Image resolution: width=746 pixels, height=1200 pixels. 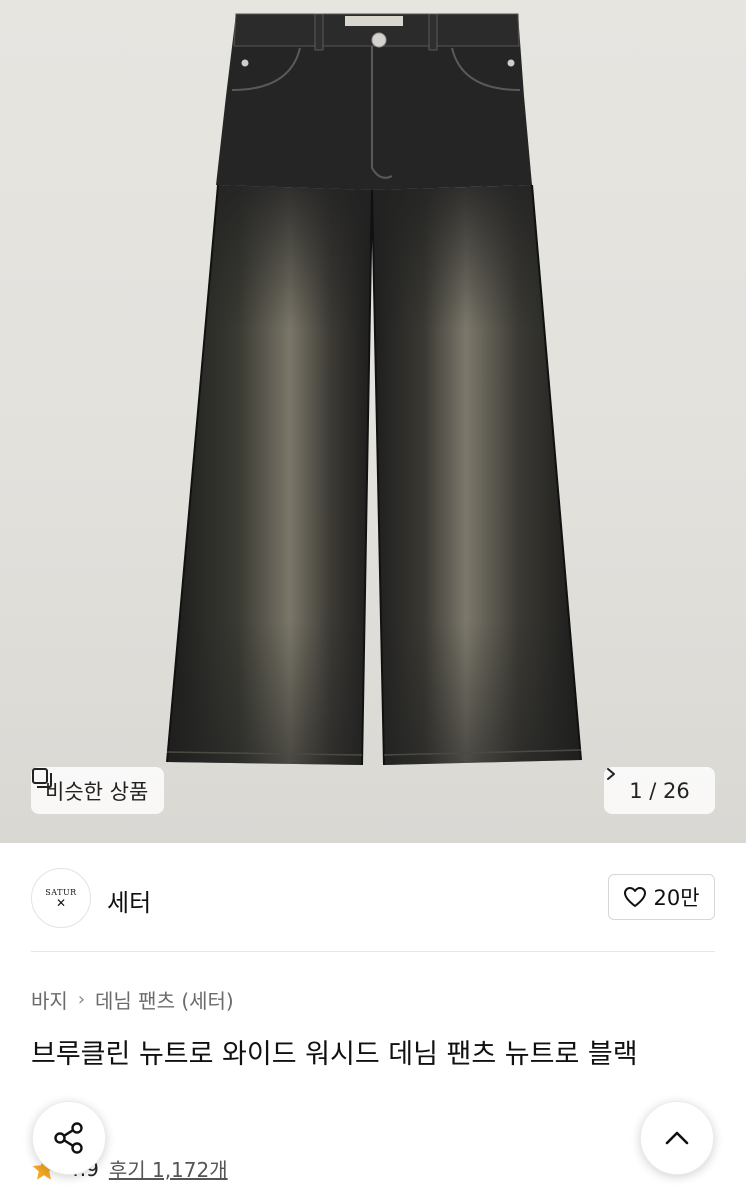 I want to click on brand-row: SATUR ✕ 세터 20만, so click(x=373, y=897).